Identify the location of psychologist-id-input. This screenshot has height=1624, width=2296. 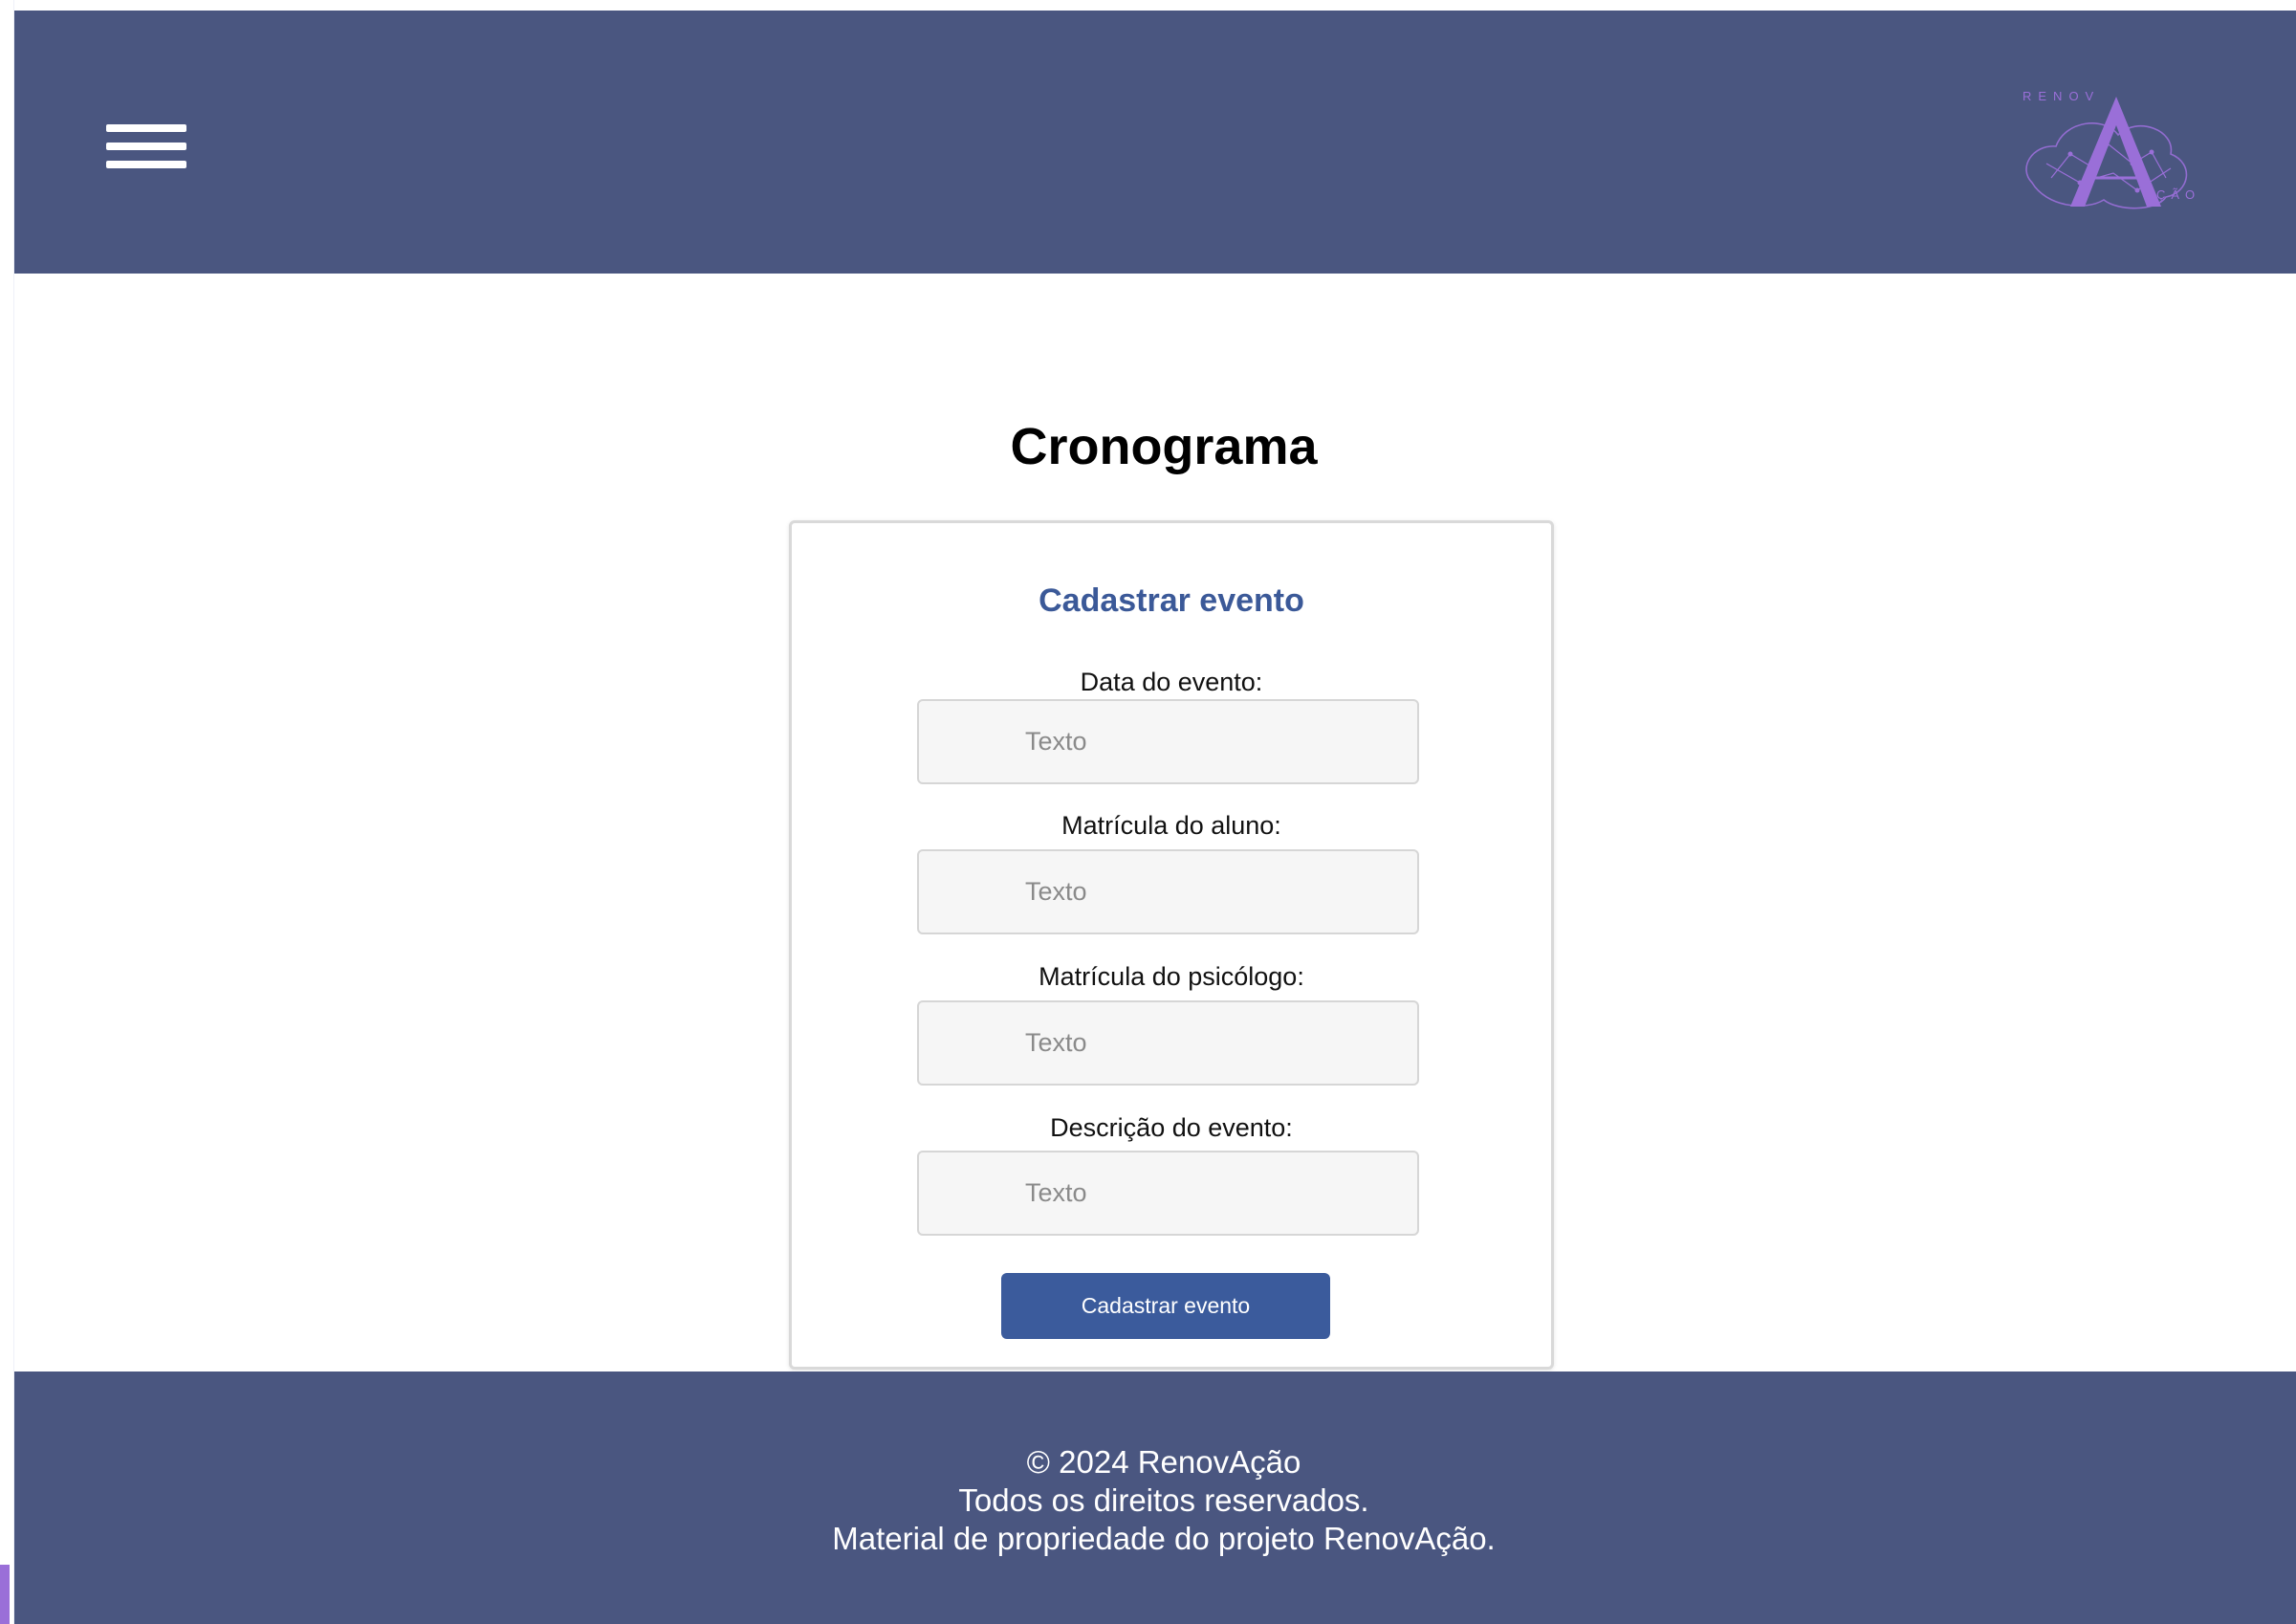
(1168, 1043).